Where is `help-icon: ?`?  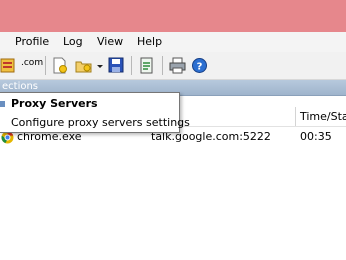 help-icon: ? is located at coordinates (199, 65).